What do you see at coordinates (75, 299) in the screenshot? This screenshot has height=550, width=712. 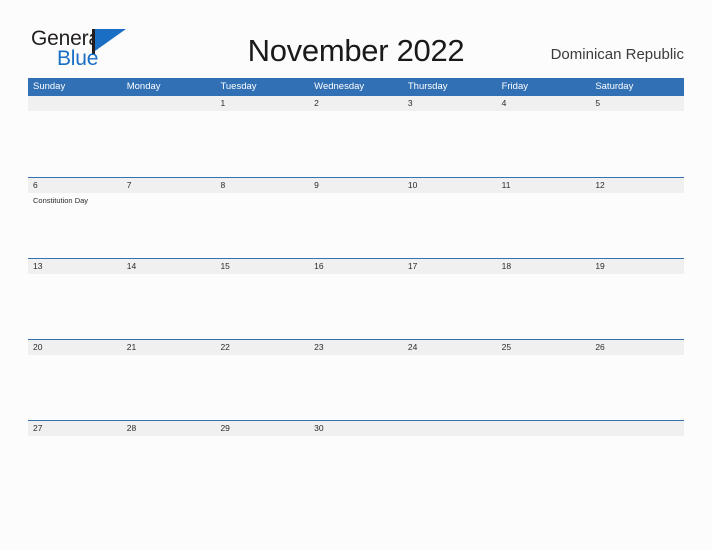 I see `day-cell: 13` at bounding box center [75, 299].